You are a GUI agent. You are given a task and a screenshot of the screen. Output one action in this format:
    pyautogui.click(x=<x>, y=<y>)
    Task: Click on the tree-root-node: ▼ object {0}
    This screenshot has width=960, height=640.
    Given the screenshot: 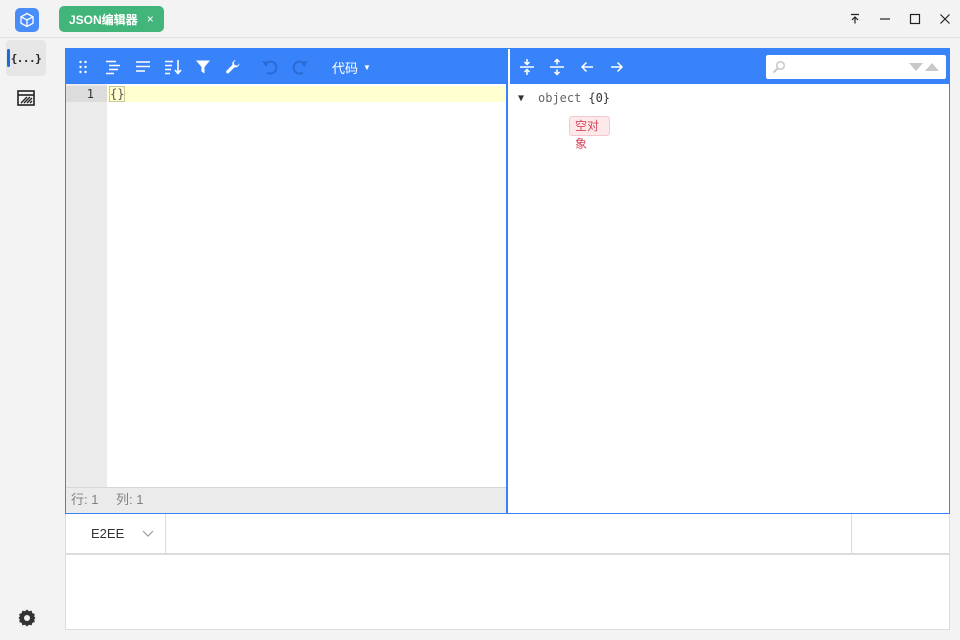 What is the action you would take?
    pyautogui.click(x=564, y=98)
    